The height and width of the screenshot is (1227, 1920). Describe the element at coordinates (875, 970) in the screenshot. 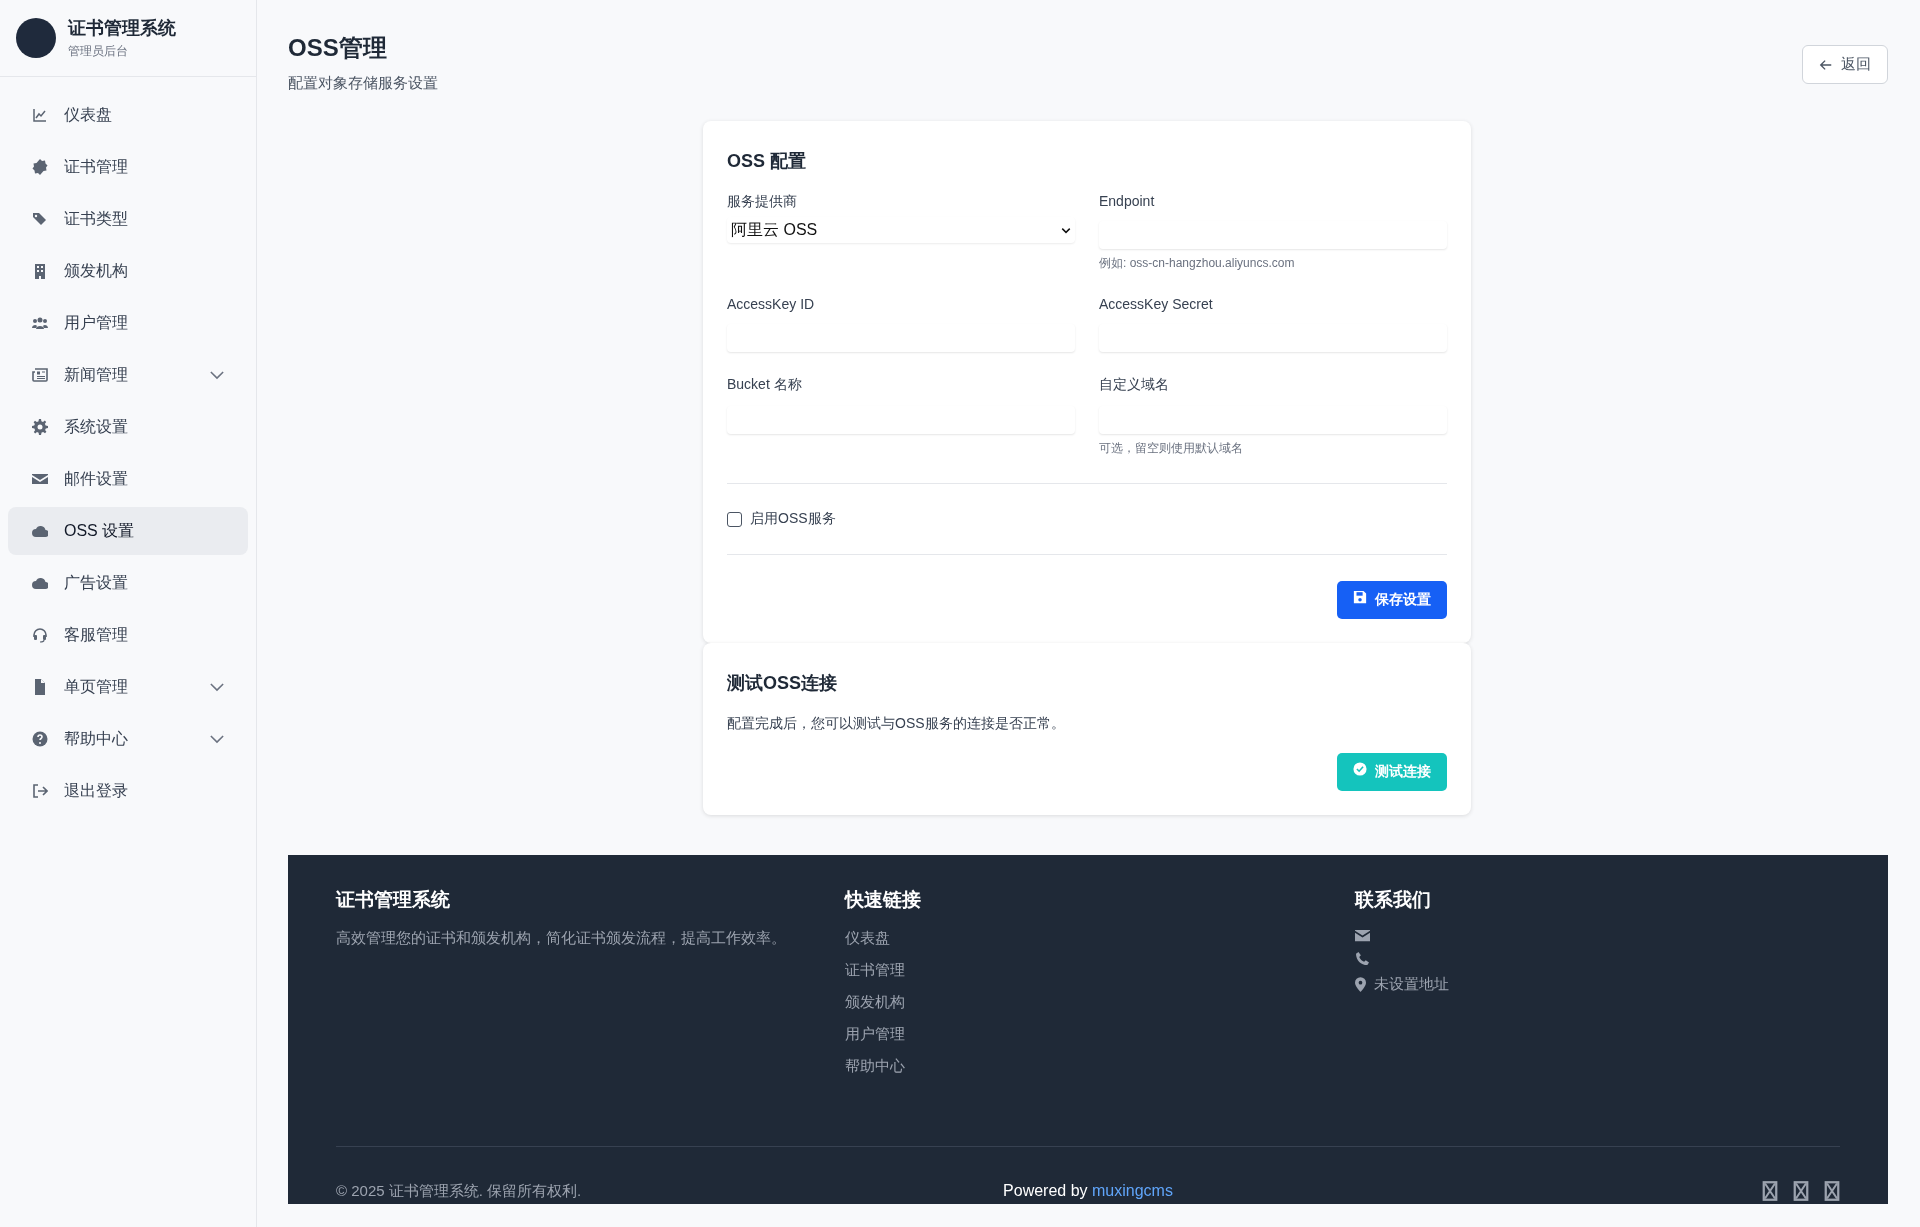

I see `footer-link: 证书管理` at that location.